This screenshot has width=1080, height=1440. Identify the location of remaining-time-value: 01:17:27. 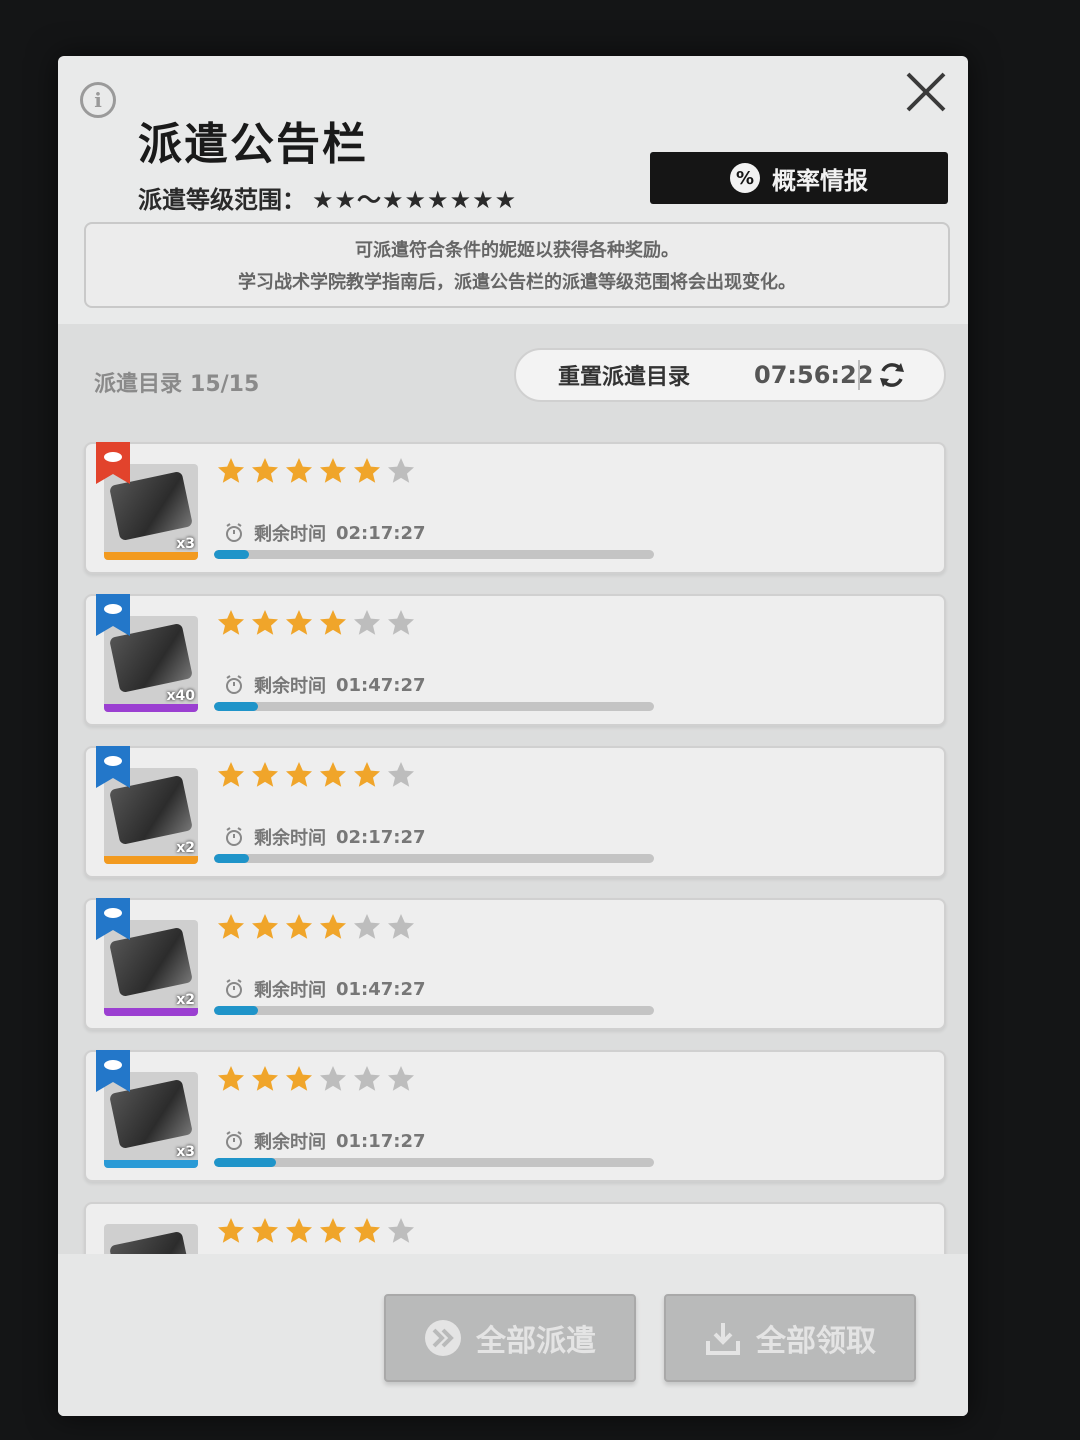
(381, 1141).